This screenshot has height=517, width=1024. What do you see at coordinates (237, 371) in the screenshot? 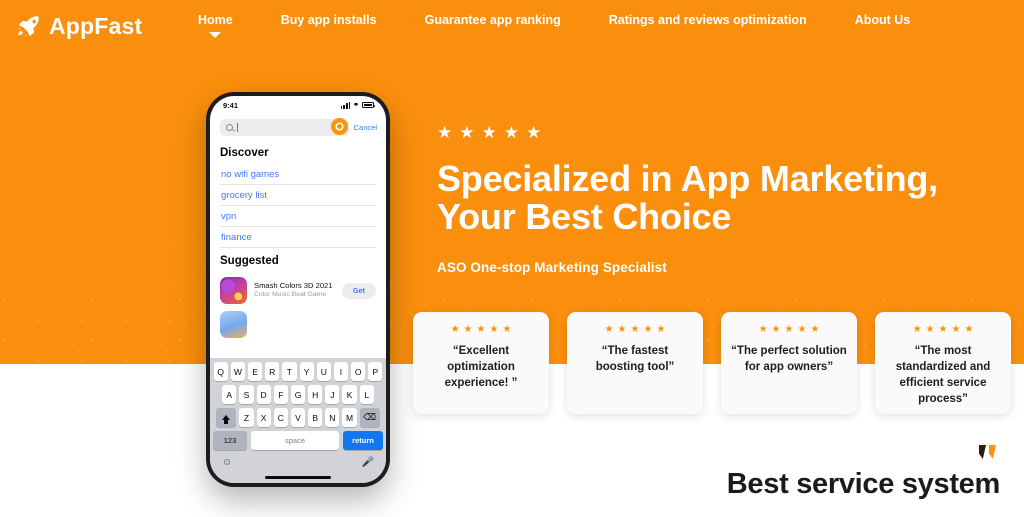
I see `key-w: W` at bounding box center [237, 371].